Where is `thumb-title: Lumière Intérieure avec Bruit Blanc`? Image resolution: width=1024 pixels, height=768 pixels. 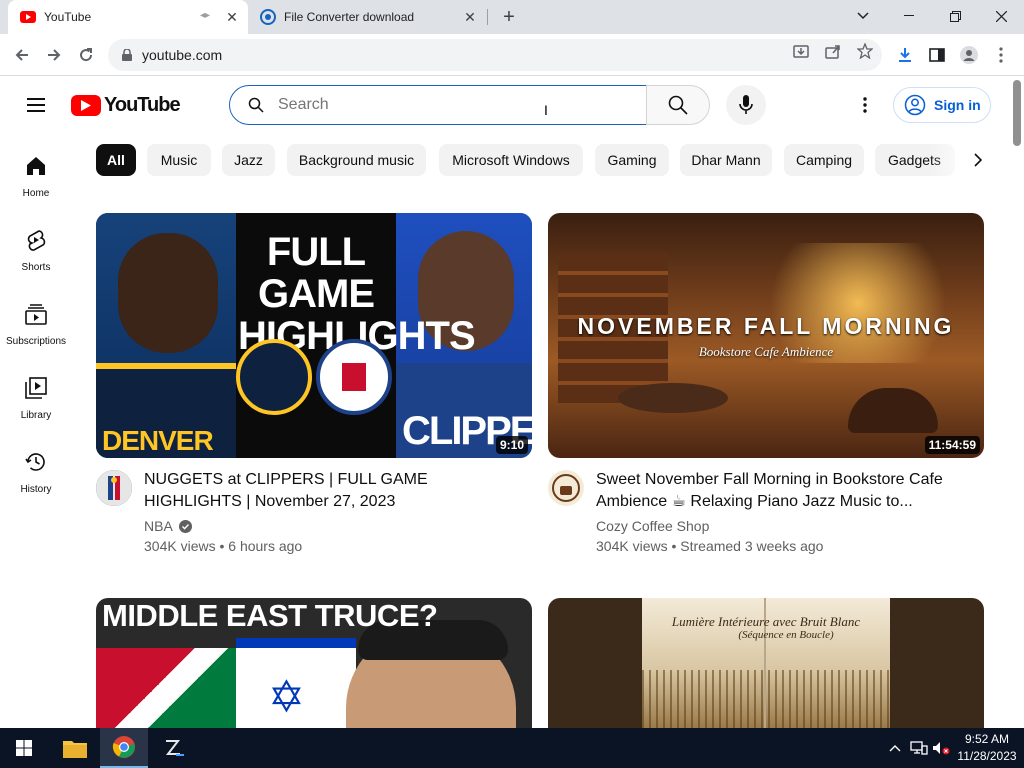 thumb-title: Lumière Intérieure avec Bruit Blanc is located at coordinates (766, 621).